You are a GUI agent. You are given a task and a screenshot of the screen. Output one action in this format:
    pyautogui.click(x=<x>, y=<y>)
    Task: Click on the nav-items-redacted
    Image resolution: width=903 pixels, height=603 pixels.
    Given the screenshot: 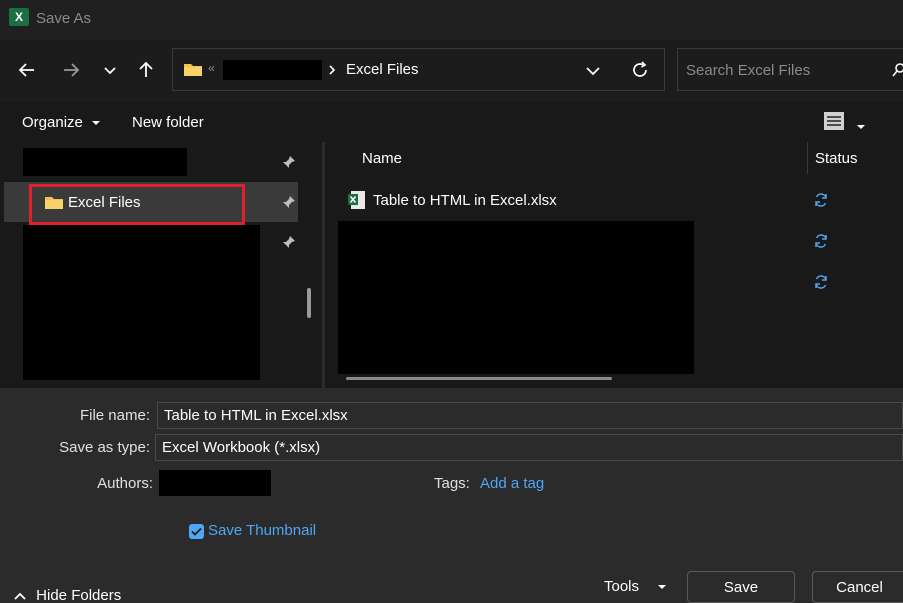 What is the action you would take?
    pyautogui.click(x=141, y=302)
    